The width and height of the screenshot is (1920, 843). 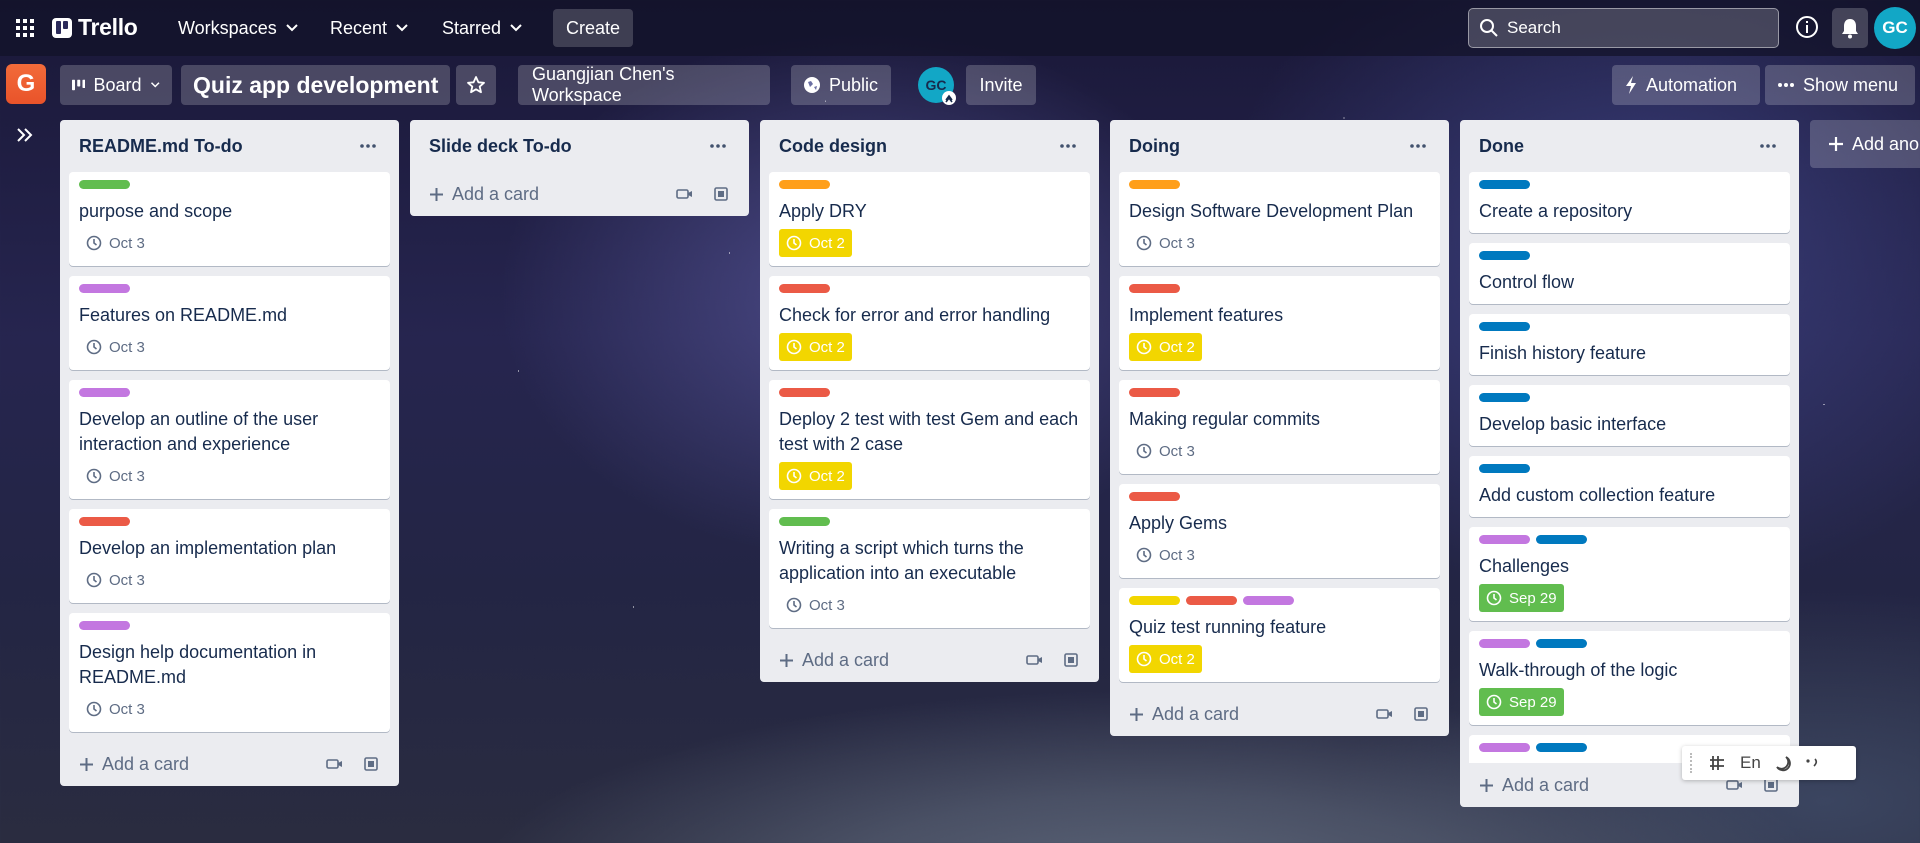 I want to click on card: Challenges Sep 29, so click(x=1629, y=574).